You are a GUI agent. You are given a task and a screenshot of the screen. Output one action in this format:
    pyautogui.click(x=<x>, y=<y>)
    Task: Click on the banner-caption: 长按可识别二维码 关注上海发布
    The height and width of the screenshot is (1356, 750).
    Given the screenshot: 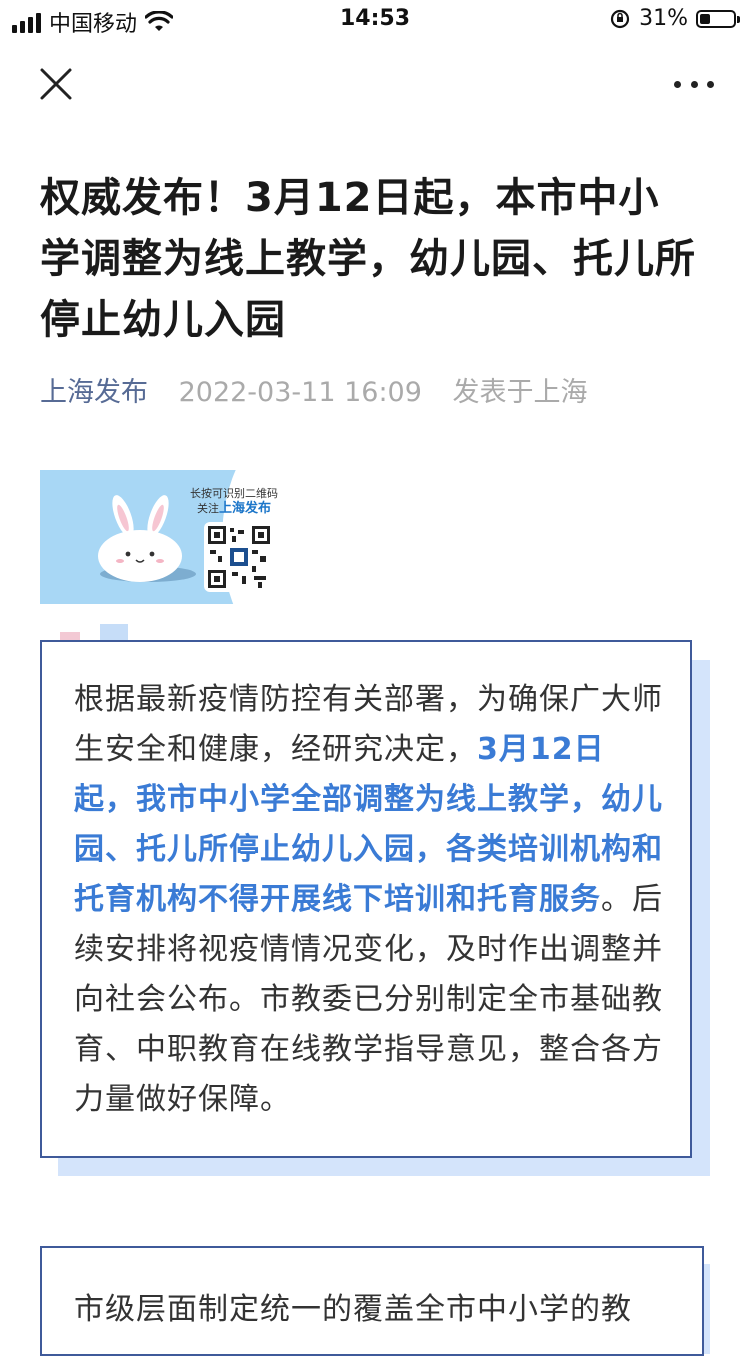 What is the action you would take?
    pyautogui.click(x=234, y=501)
    